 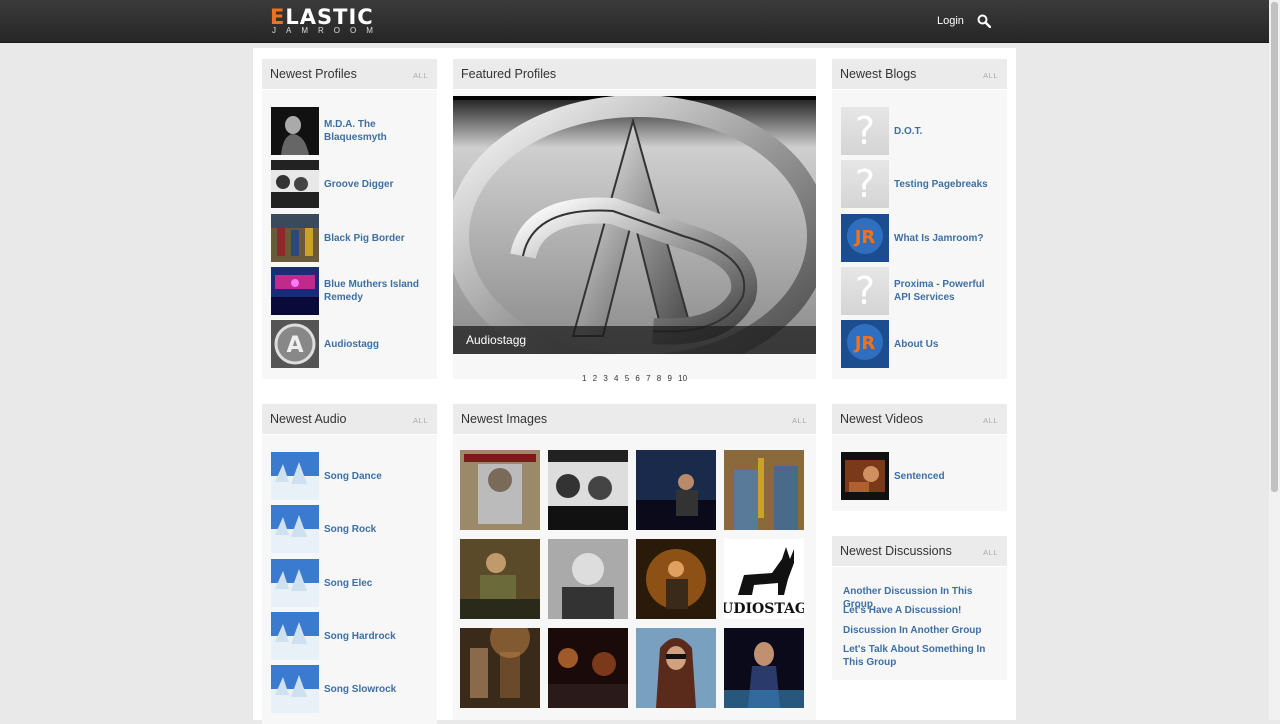 I want to click on search-icon, so click(x=984, y=21).